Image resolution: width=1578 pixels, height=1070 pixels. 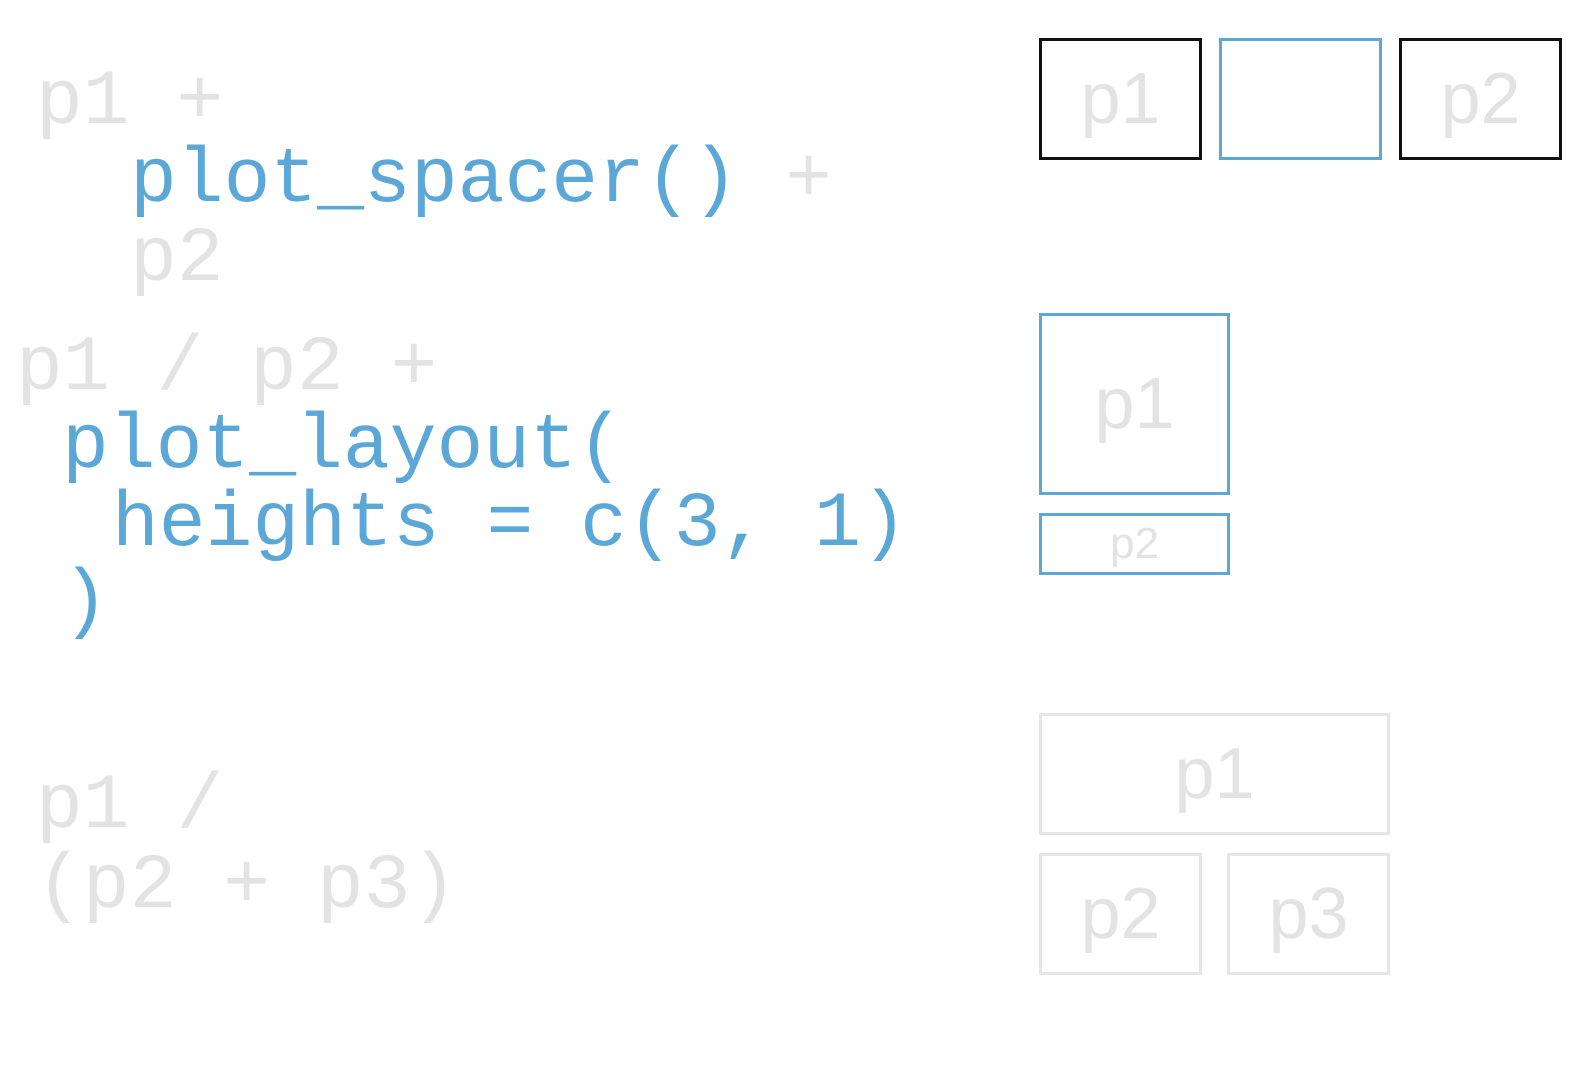 What do you see at coordinates (85, 603) in the screenshot?
I see `code-line: )` at bounding box center [85, 603].